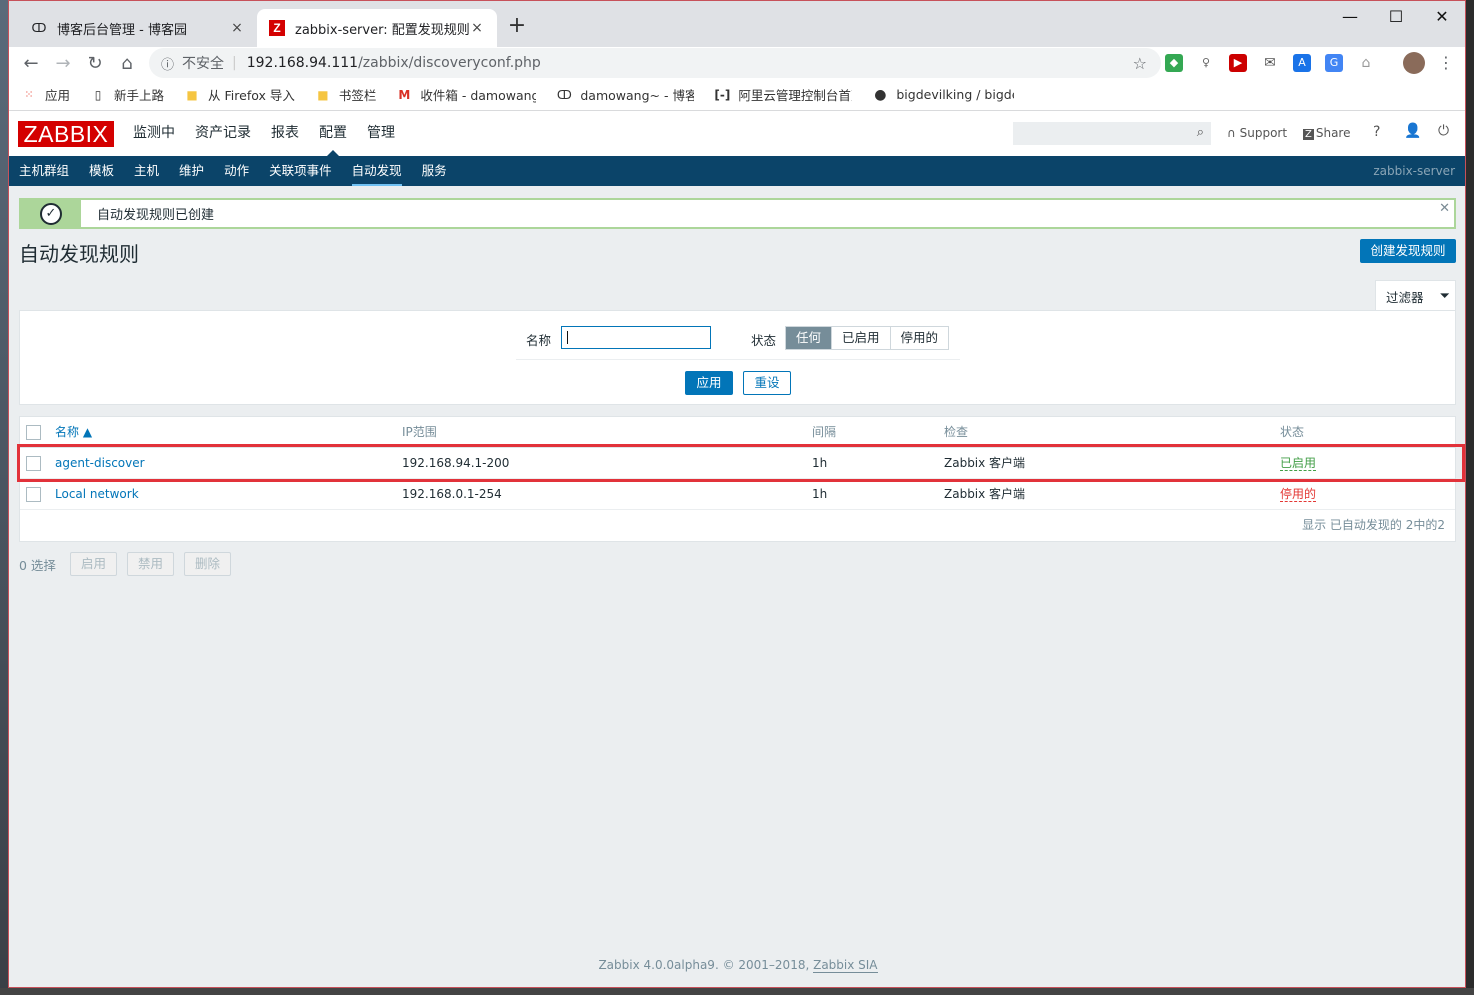 This screenshot has width=1474, height=995. I want to click on bookmark-label: 收件箱 - damowang, so click(478, 95).